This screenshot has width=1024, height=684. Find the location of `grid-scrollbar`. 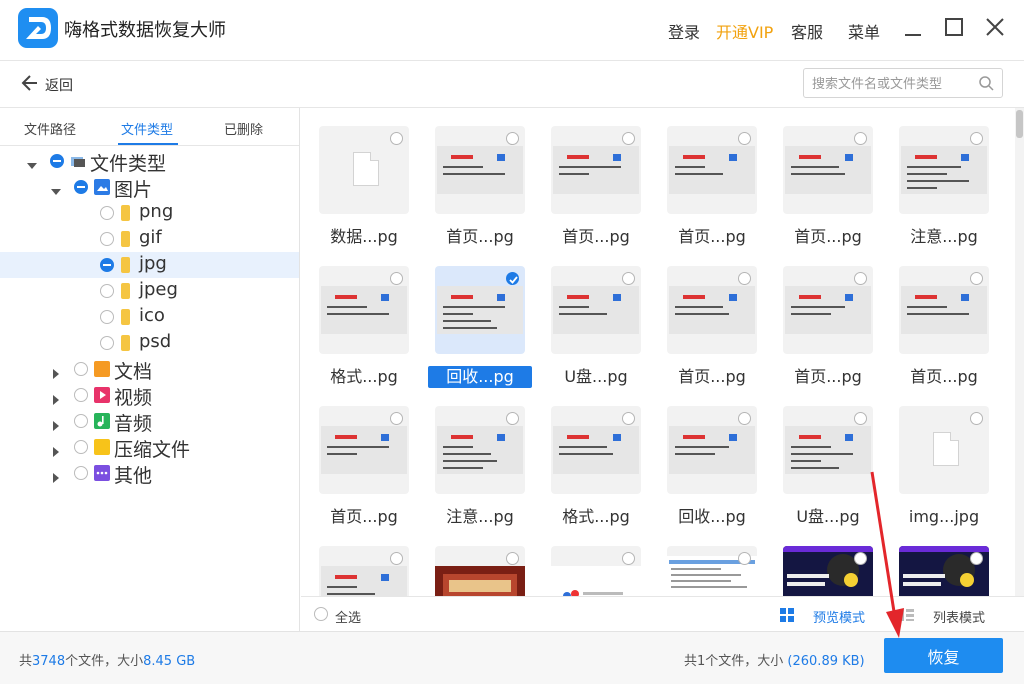

grid-scrollbar is located at coordinates (1019, 352).